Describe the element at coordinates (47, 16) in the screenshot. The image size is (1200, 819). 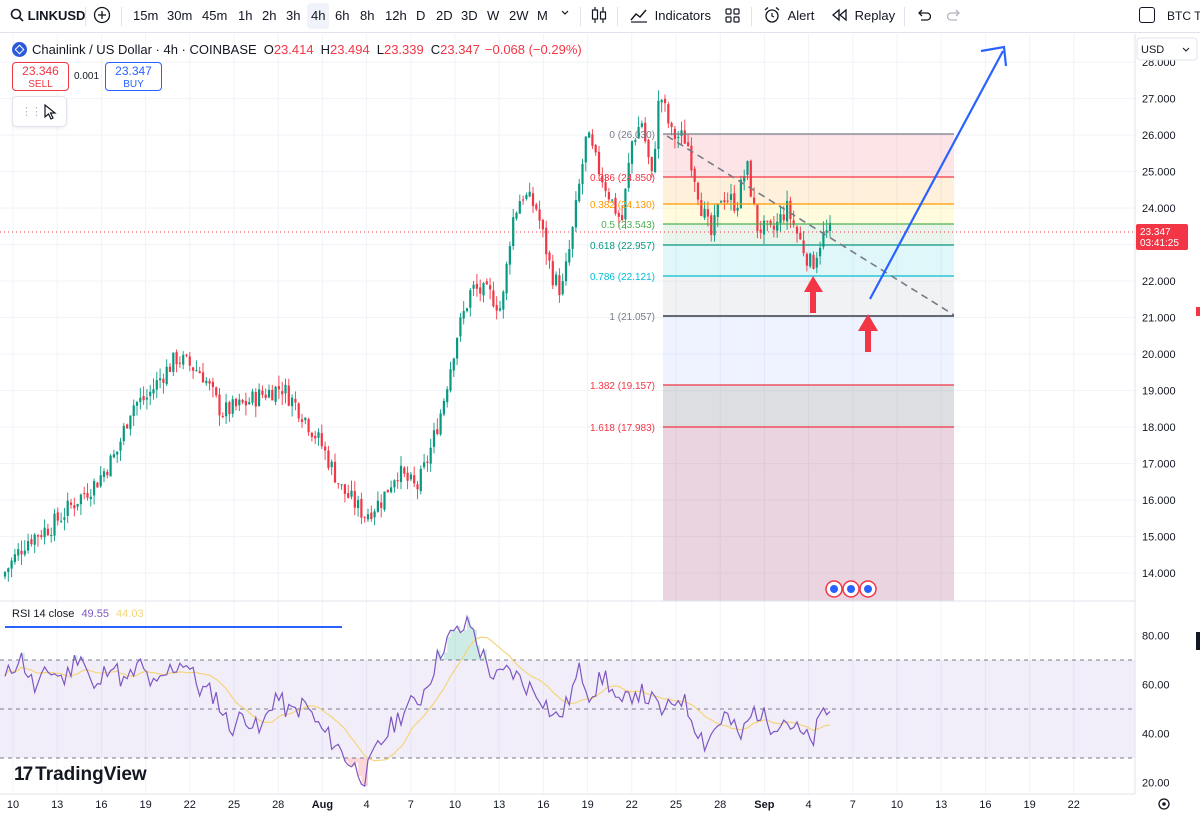
I see `symbol-search-button: LINKUSD` at that location.